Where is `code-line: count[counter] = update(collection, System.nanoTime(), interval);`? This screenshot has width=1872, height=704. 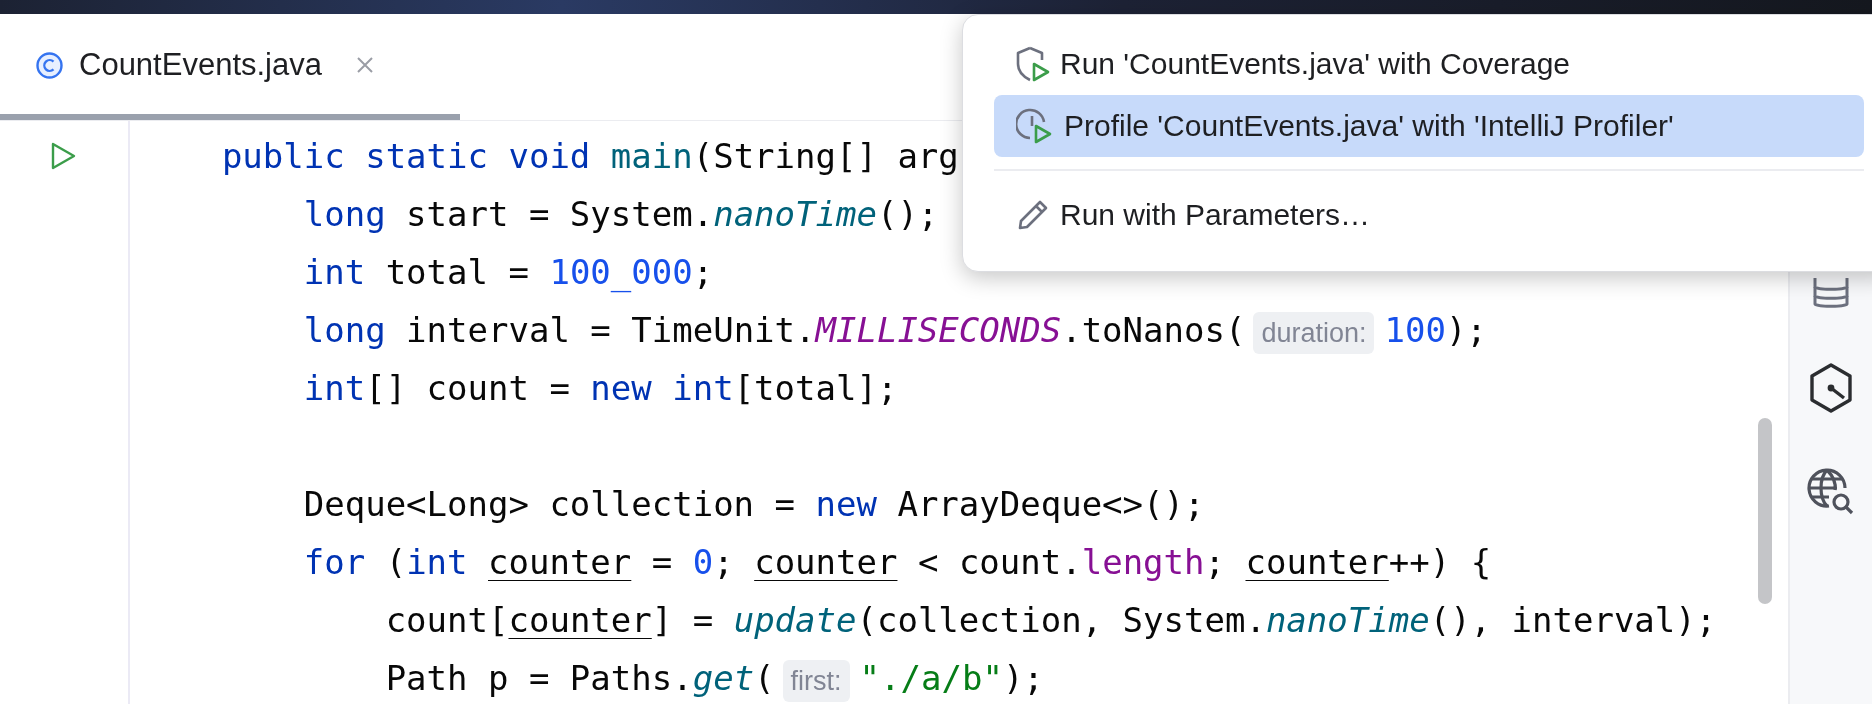 code-line: count[counter] = update(collection, System.nanoTime(), interval); is located at coordinates (1050, 620).